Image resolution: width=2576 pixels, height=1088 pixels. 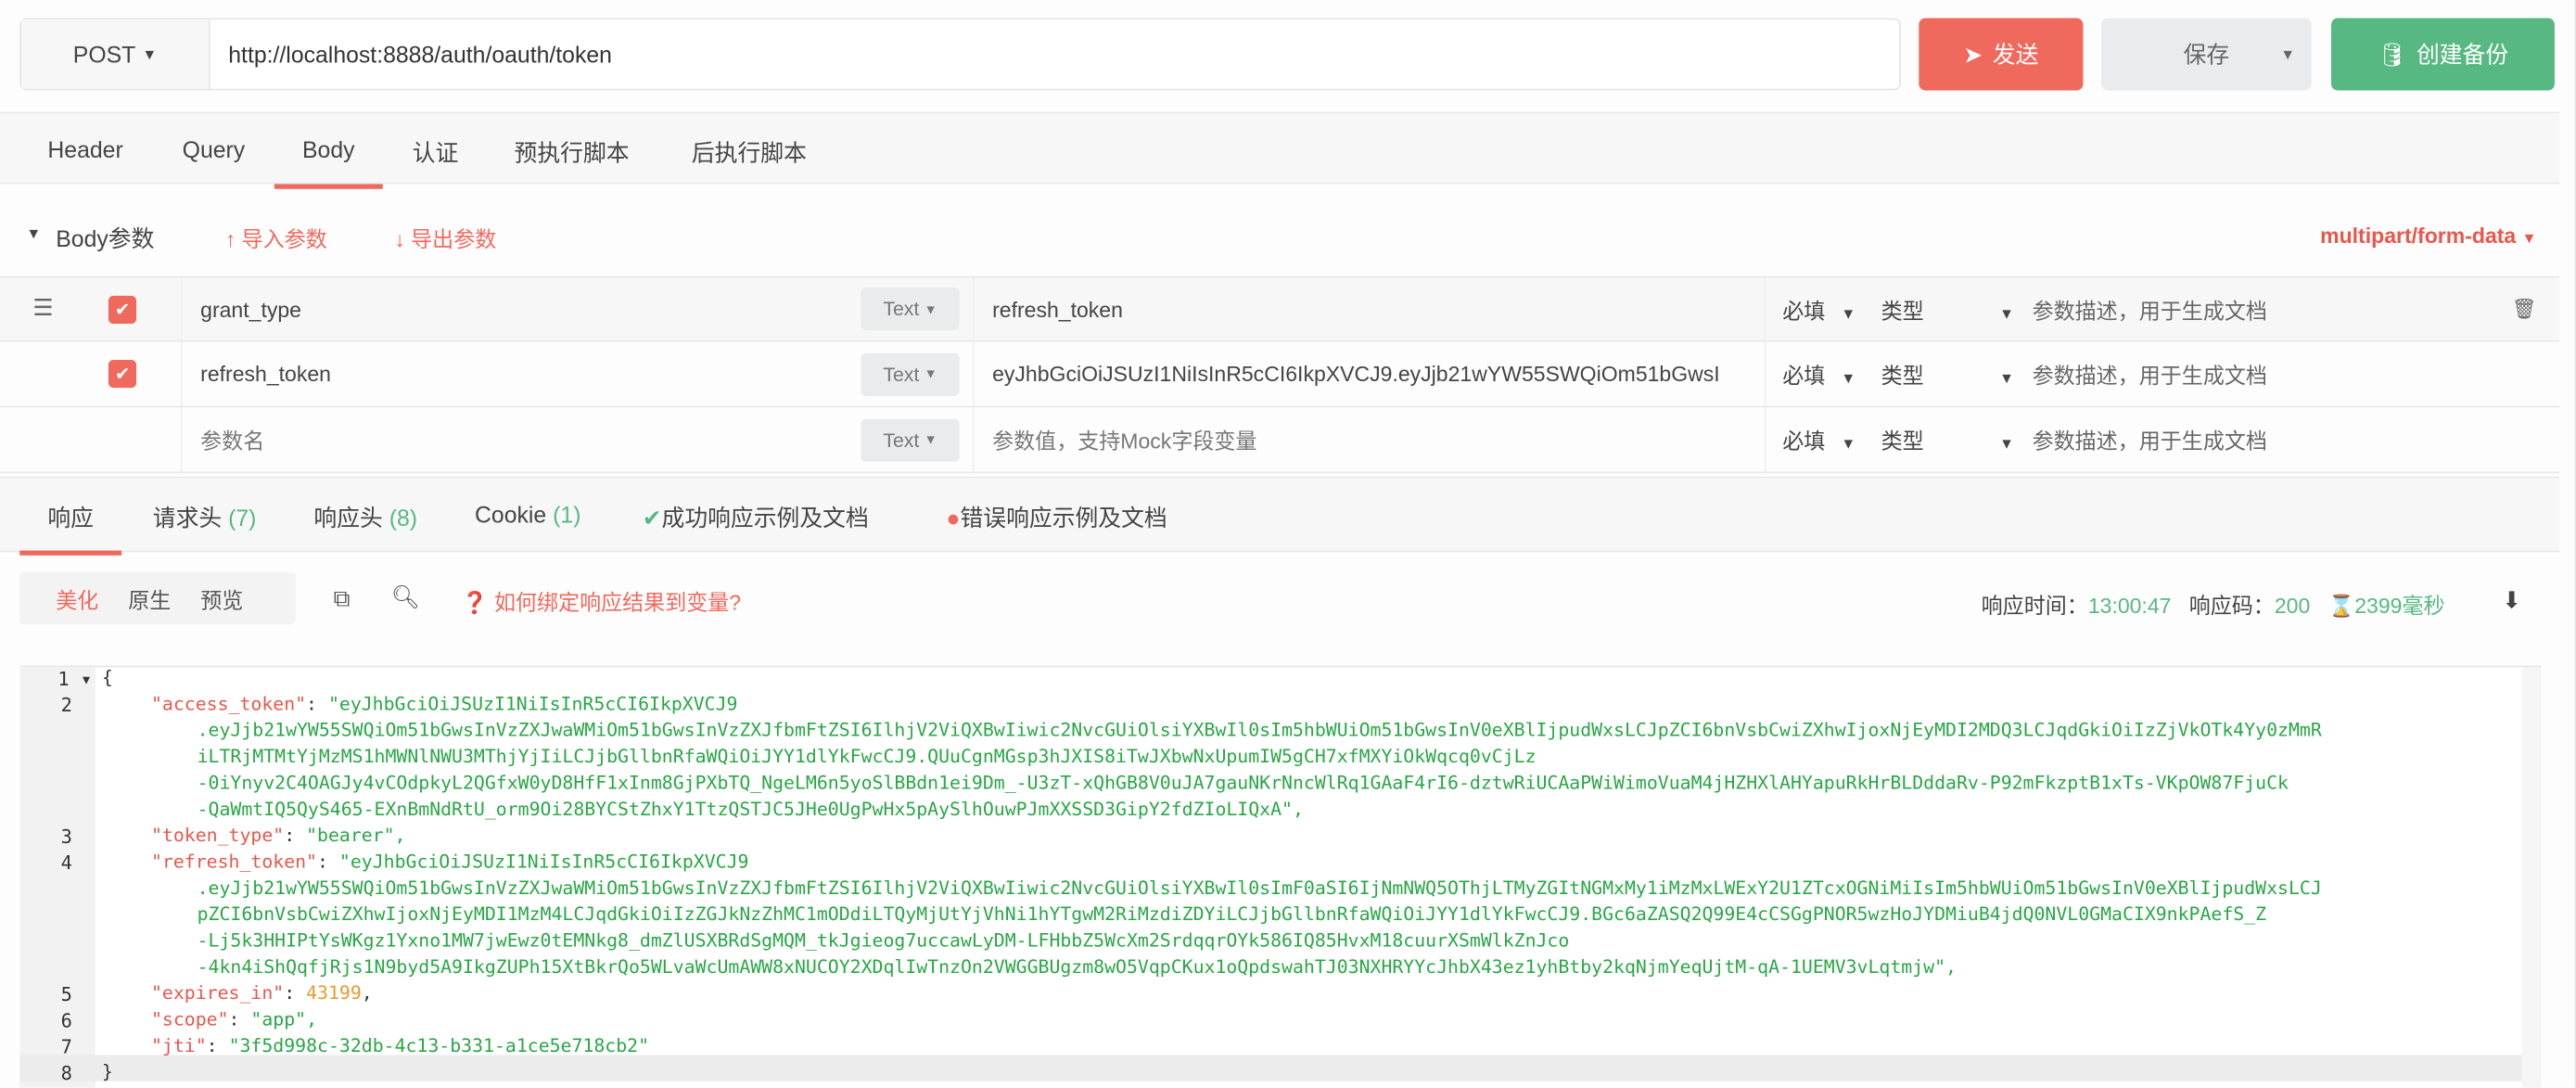 What do you see at coordinates (1056, 517) in the screenshot?
I see `tab-error-examples: ●错误响应示例及文档` at bounding box center [1056, 517].